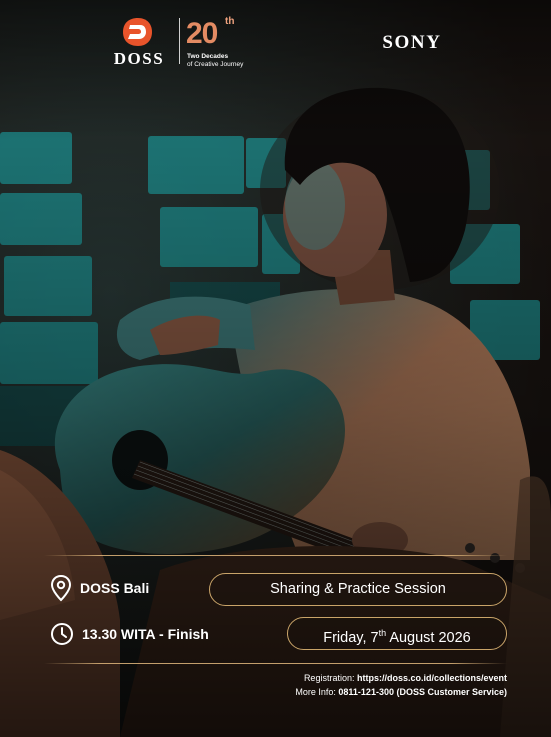  What do you see at coordinates (230, 21) in the screenshot?
I see `anniversary-suffix: th` at bounding box center [230, 21].